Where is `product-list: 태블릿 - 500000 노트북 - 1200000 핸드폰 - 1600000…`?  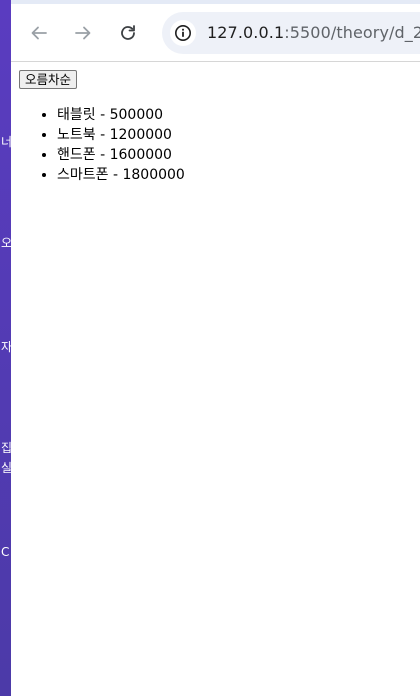 product-list: 태블릿 - 500000 노트북 - 1200000 핸드폰 - 1600000… is located at coordinates (98, 145).